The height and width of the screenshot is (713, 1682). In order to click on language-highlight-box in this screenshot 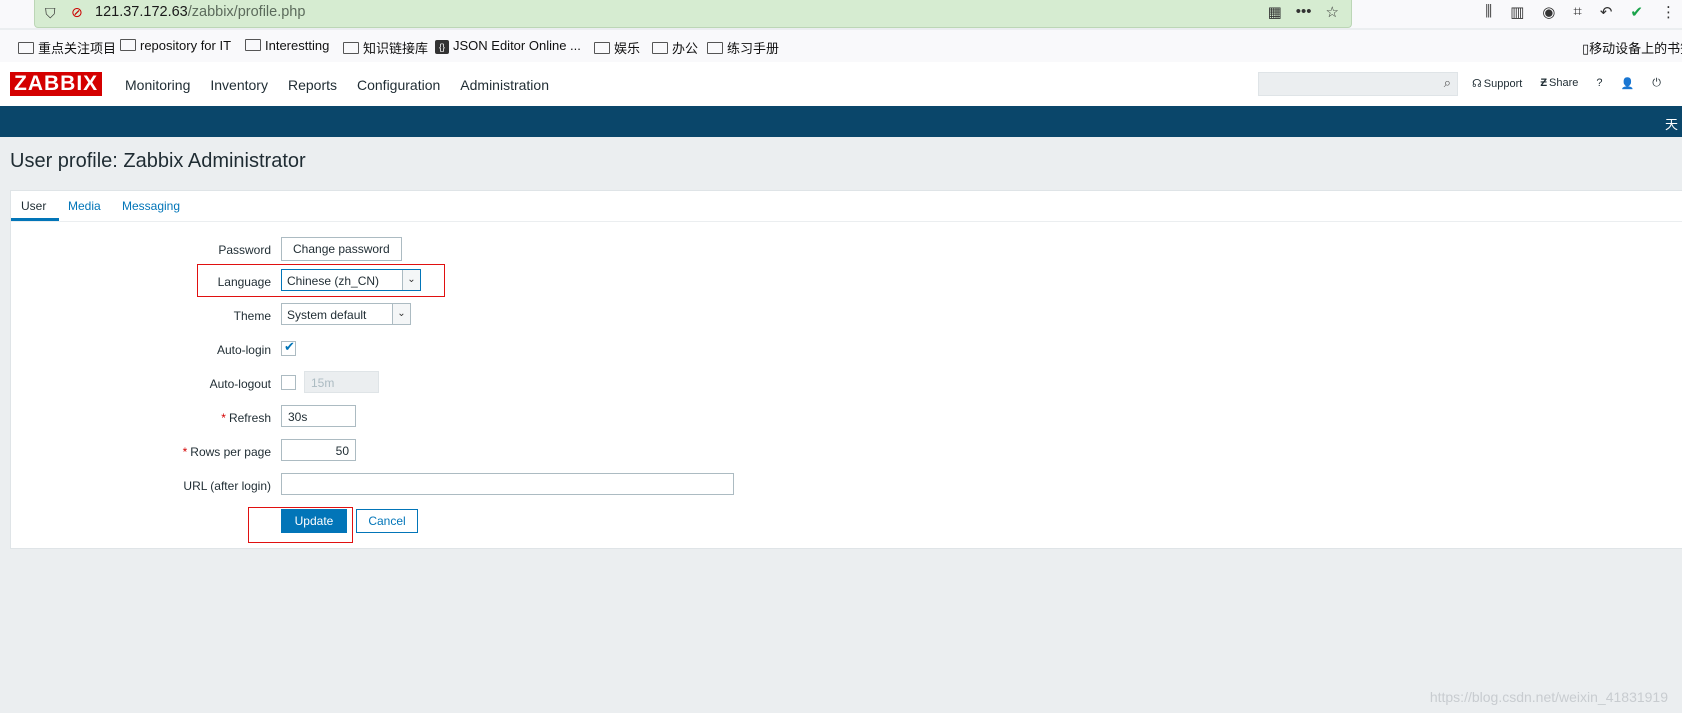, I will do `click(321, 280)`.